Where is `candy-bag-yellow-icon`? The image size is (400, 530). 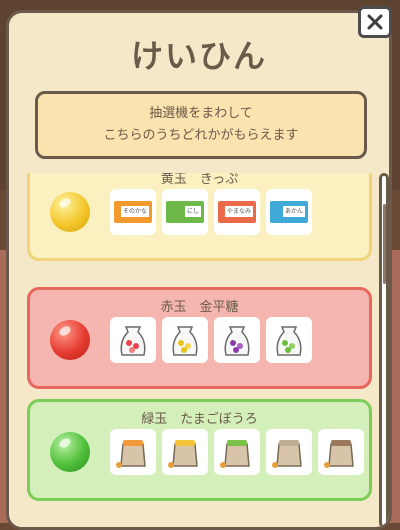 candy-bag-yellow-icon is located at coordinates (185, 340).